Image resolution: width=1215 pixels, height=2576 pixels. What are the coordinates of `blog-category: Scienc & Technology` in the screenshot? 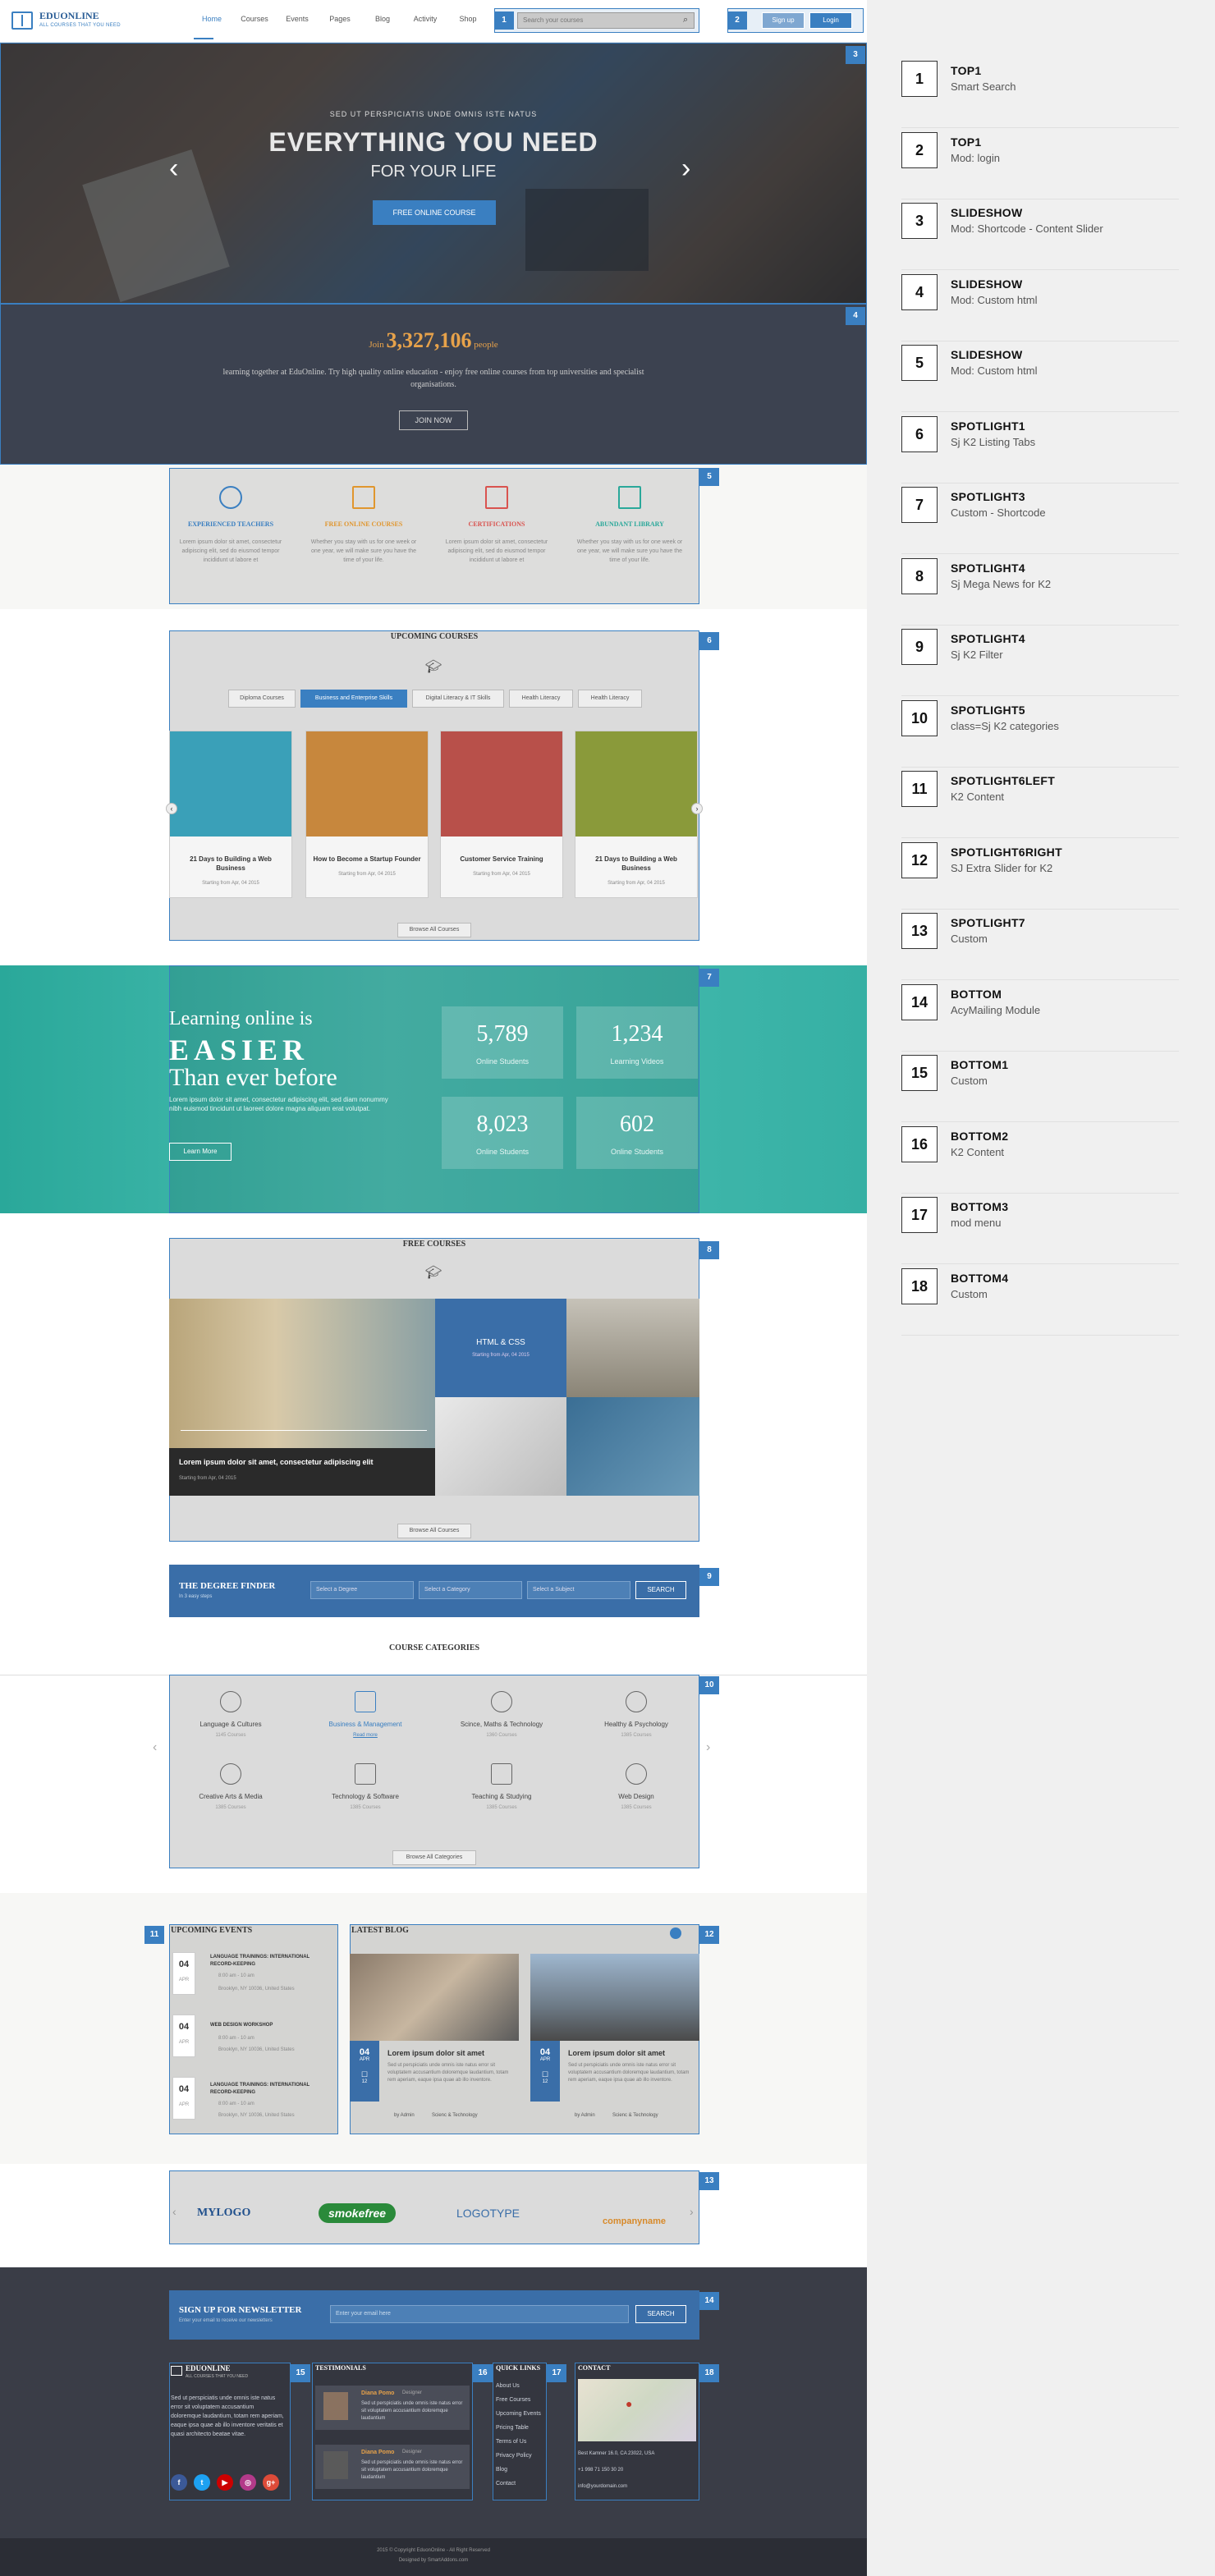 It's located at (635, 2115).